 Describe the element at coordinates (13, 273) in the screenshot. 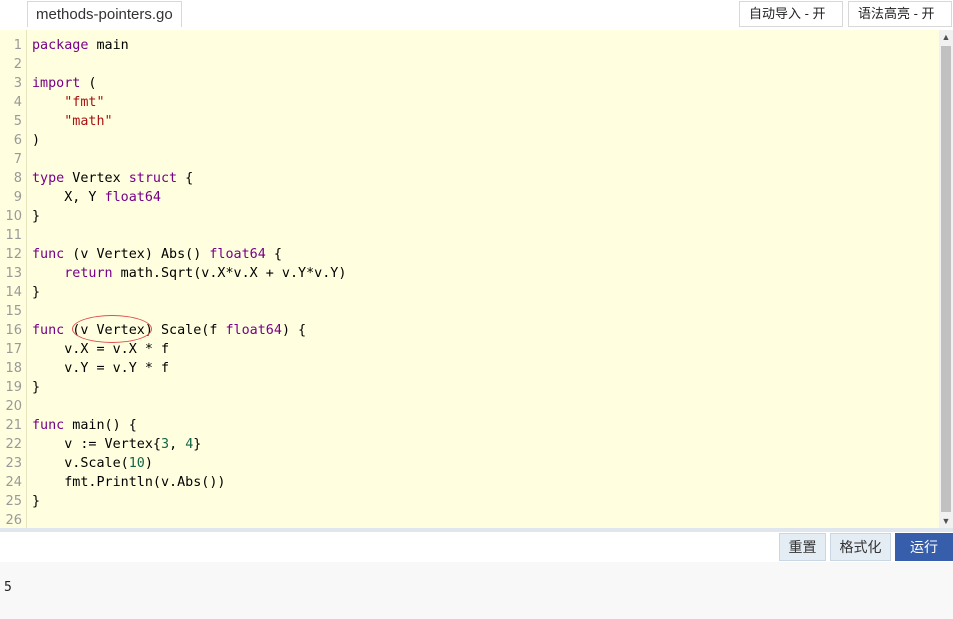

I see `line-number: 13` at that location.